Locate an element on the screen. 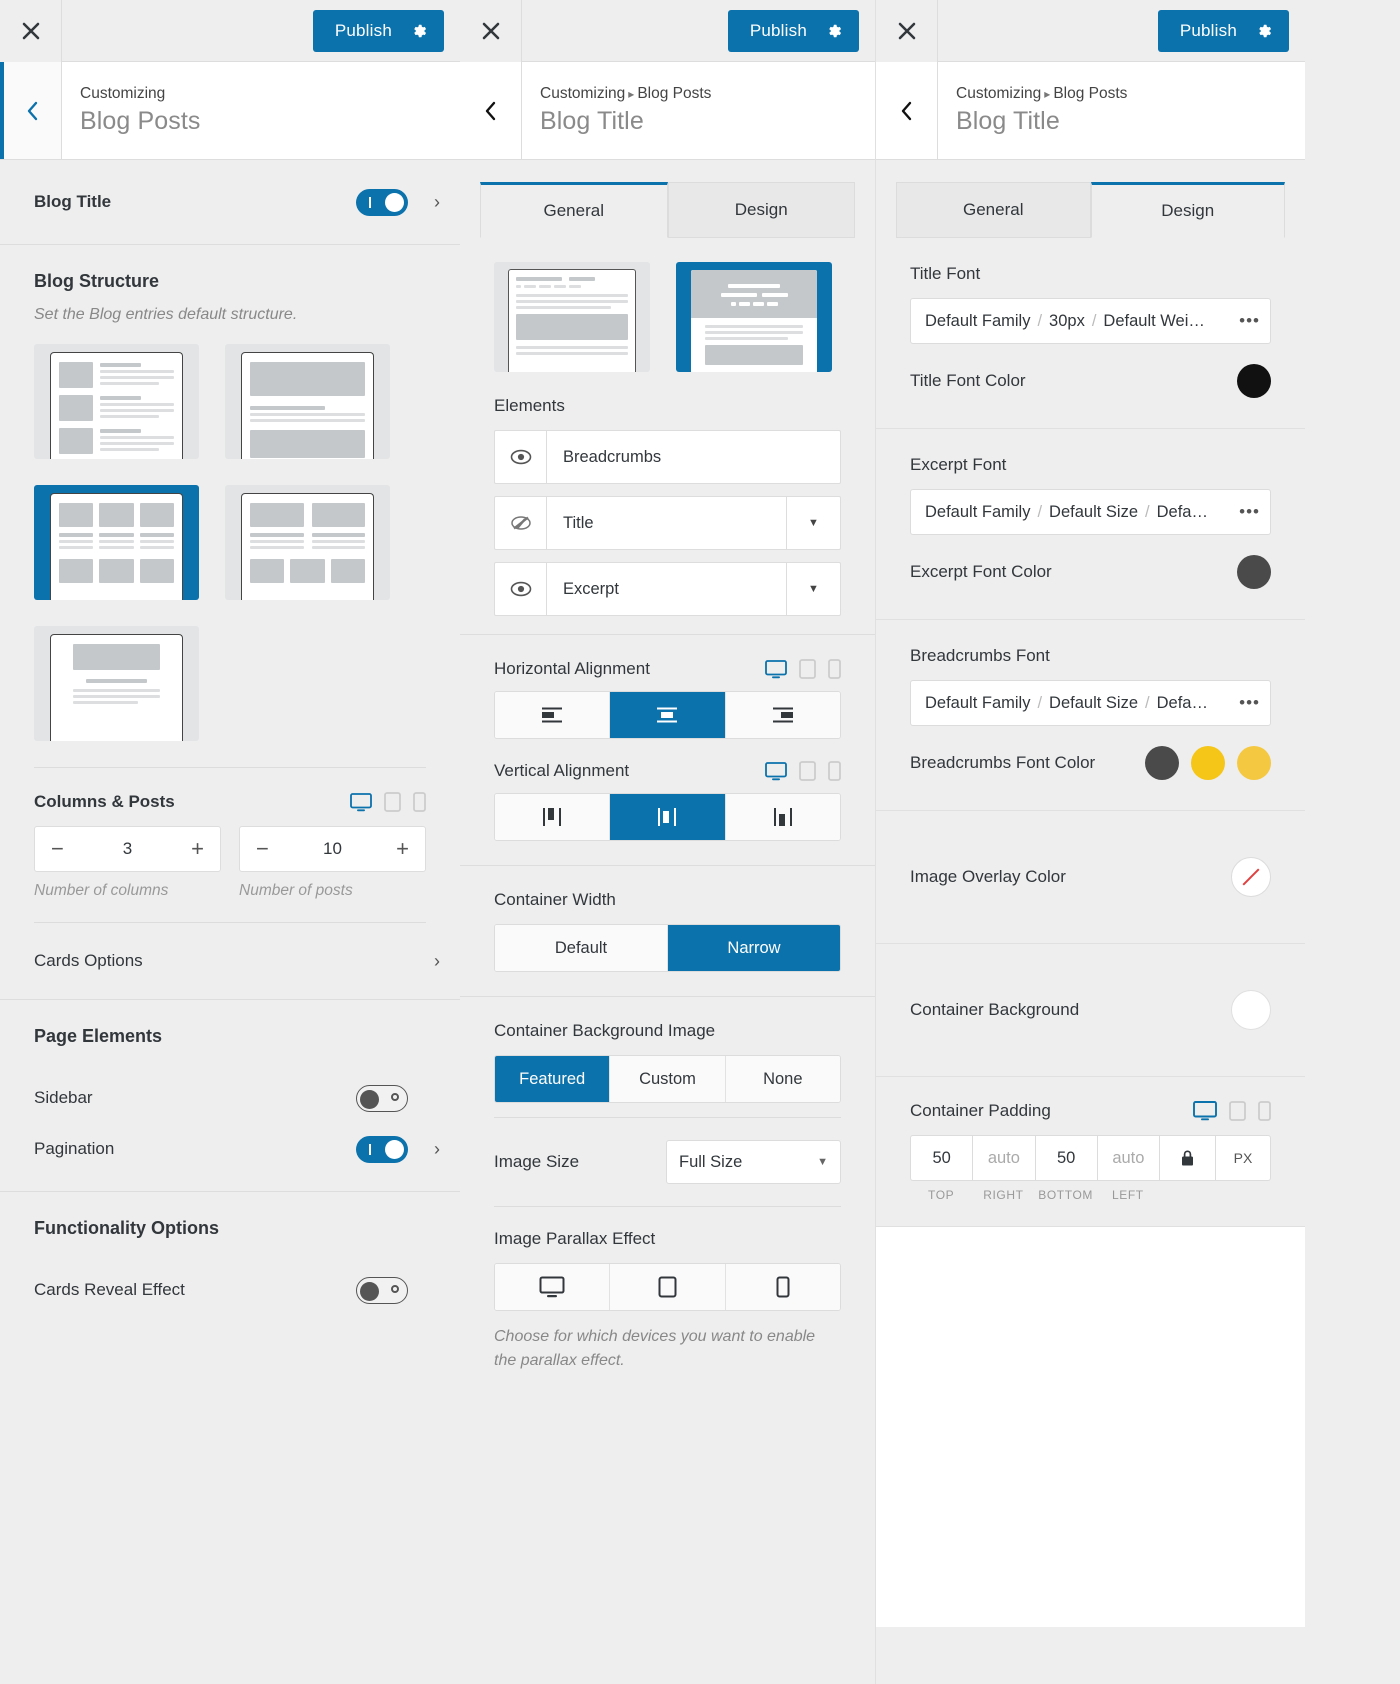 The width and height of the screenshot is (1400, 1684). image-size-select: Full Size ▼ is located at coordinates (753, 1162).